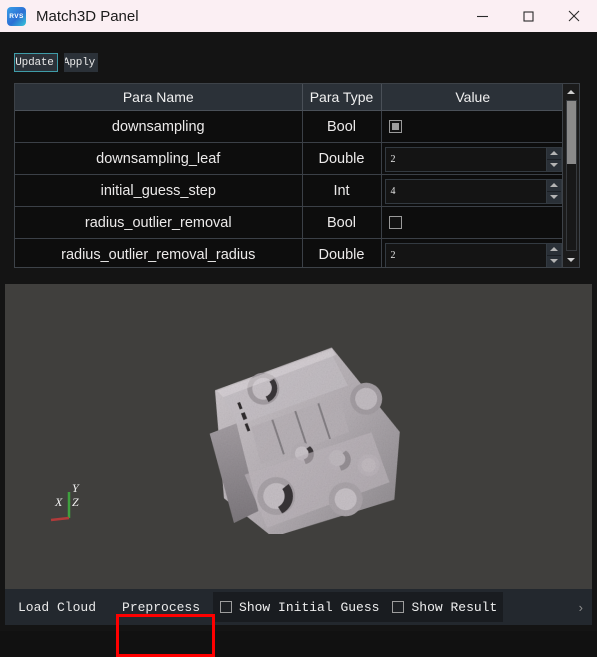 The width and height of the screenshot is (597, 657). Describe the element at coordinates (161, 607) in the screenshot. I see `preprocess-button: Preprocess` at that location.